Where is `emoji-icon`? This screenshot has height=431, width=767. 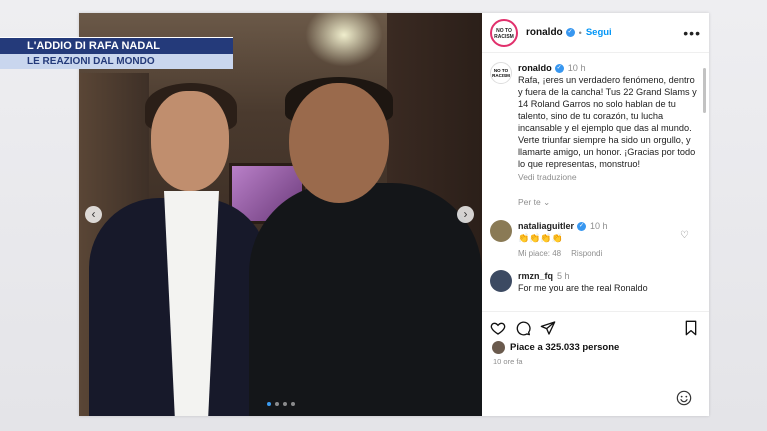 emoji-icon is located at coordinates (684, 398).